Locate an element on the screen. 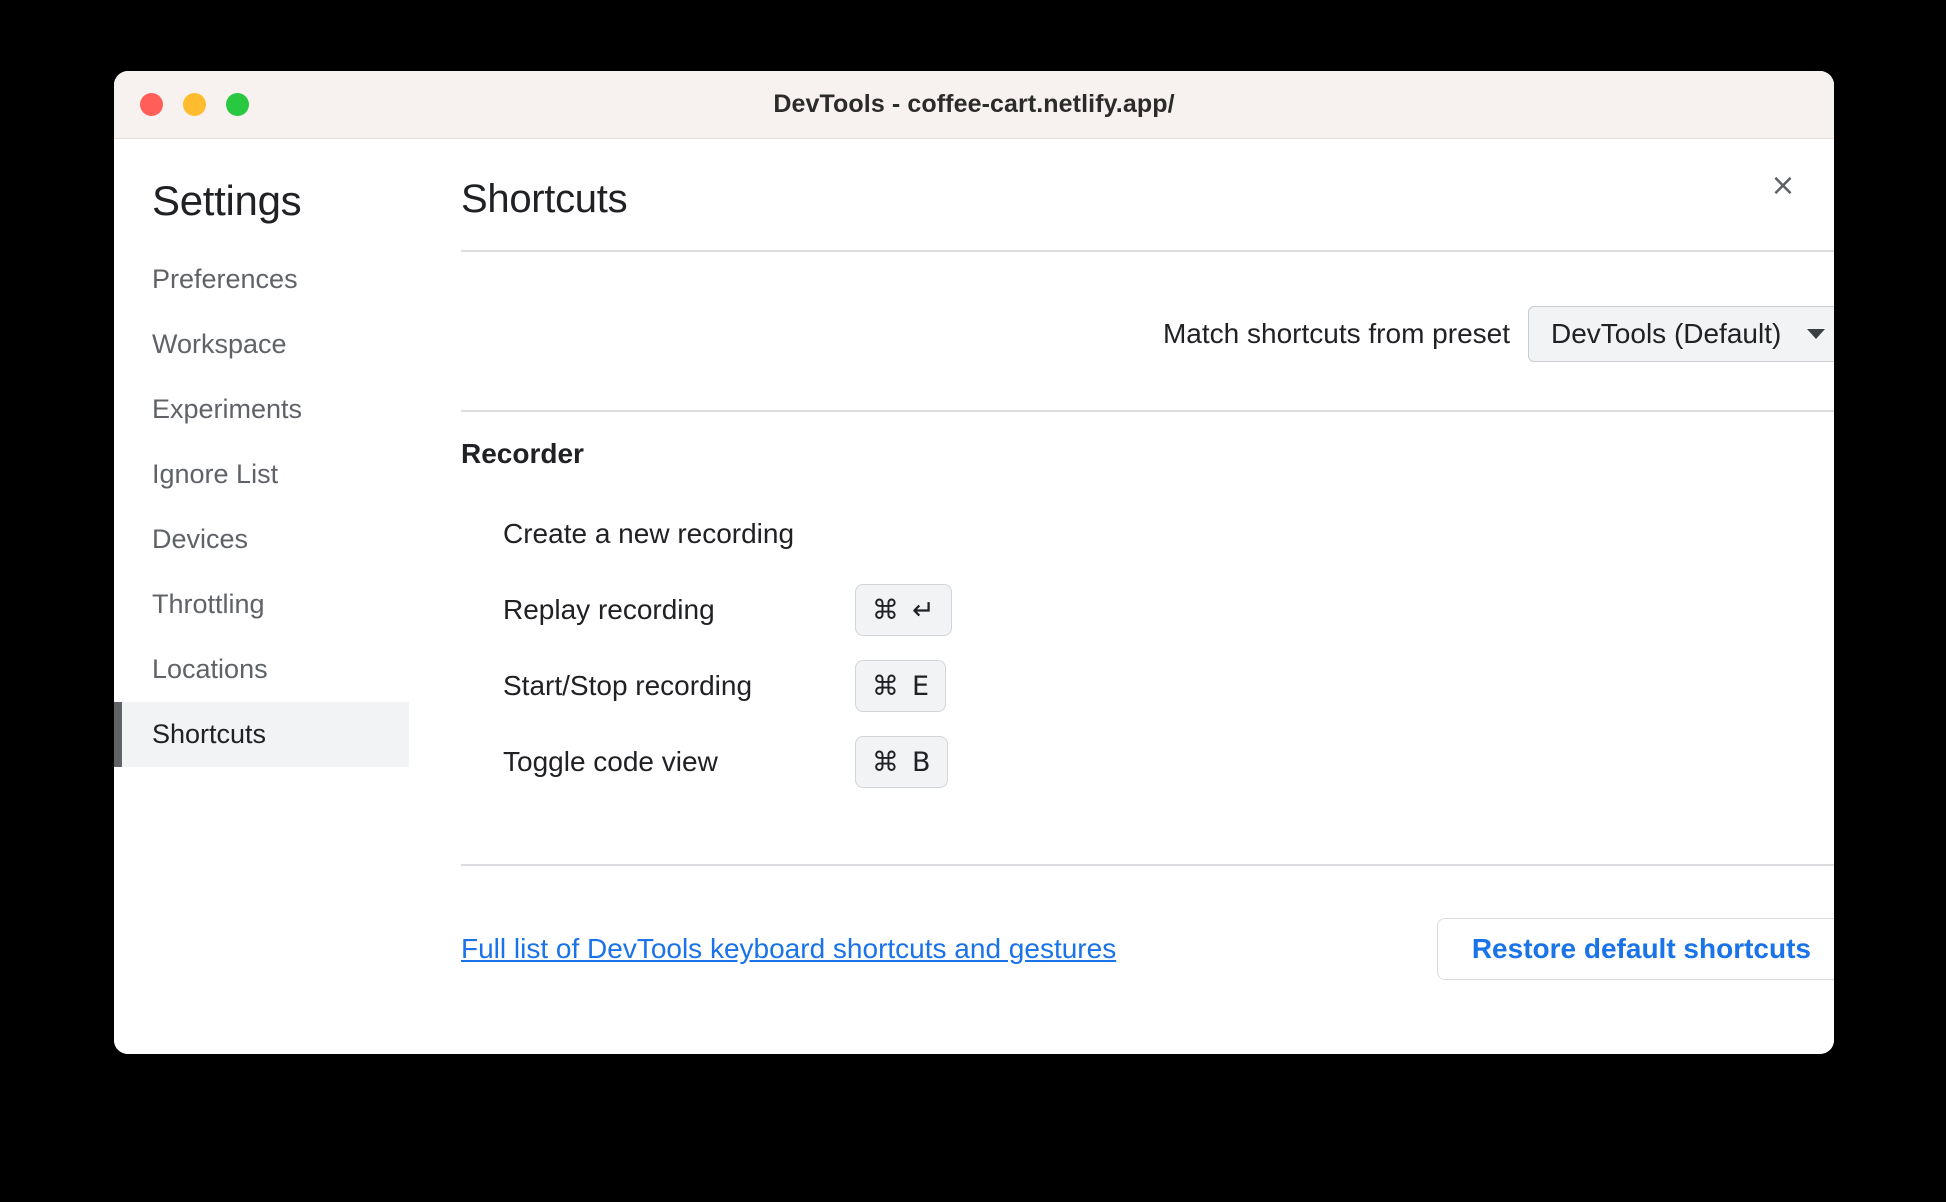 The height and width of the screenshot is (1202, 1946). key-chip: ⌘ E is located at coordinates (901, 686).